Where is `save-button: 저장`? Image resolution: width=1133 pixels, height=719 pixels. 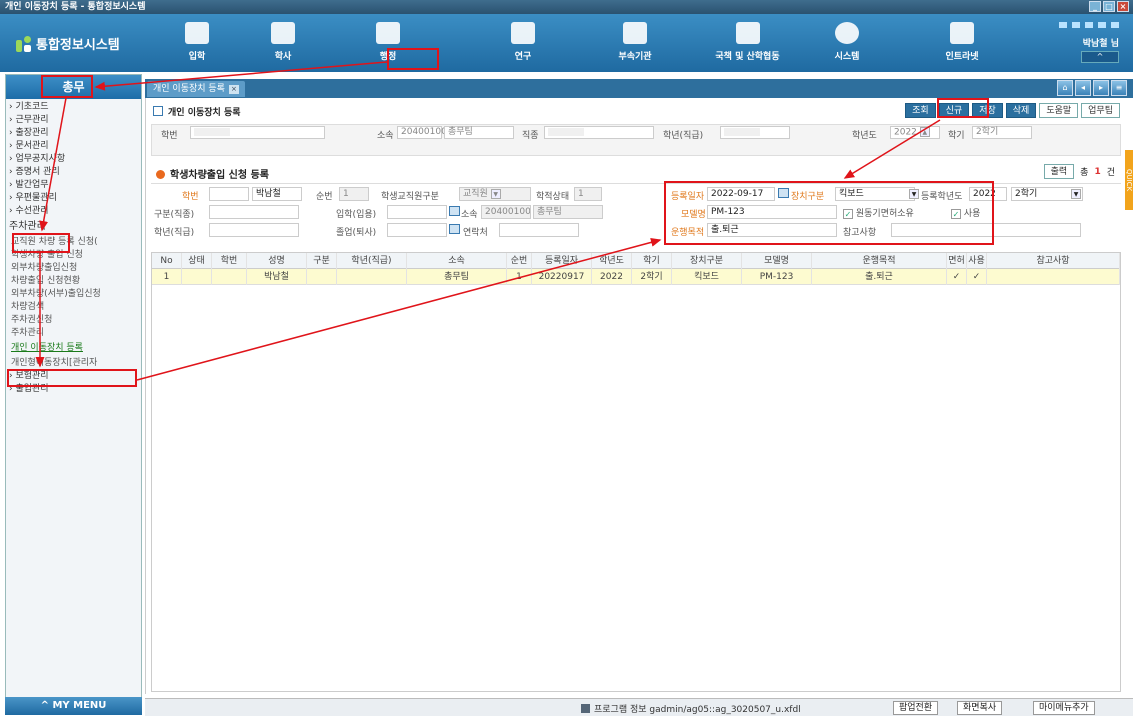
save-button: 저장 is located at coordinates (987, 110).